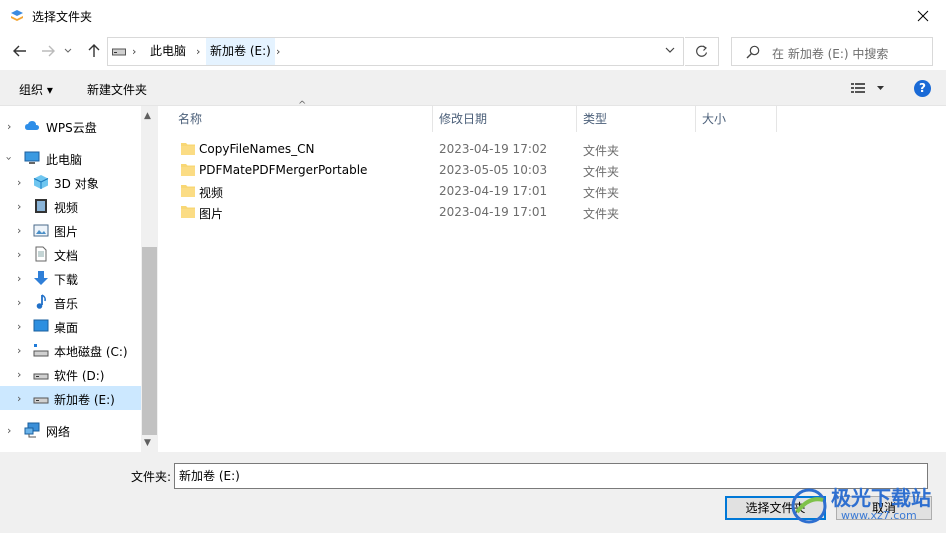 The width and height of the screenshot is (946, 533). I want to click on sidebar-item-label: WPS云盘, so click(71, 128).